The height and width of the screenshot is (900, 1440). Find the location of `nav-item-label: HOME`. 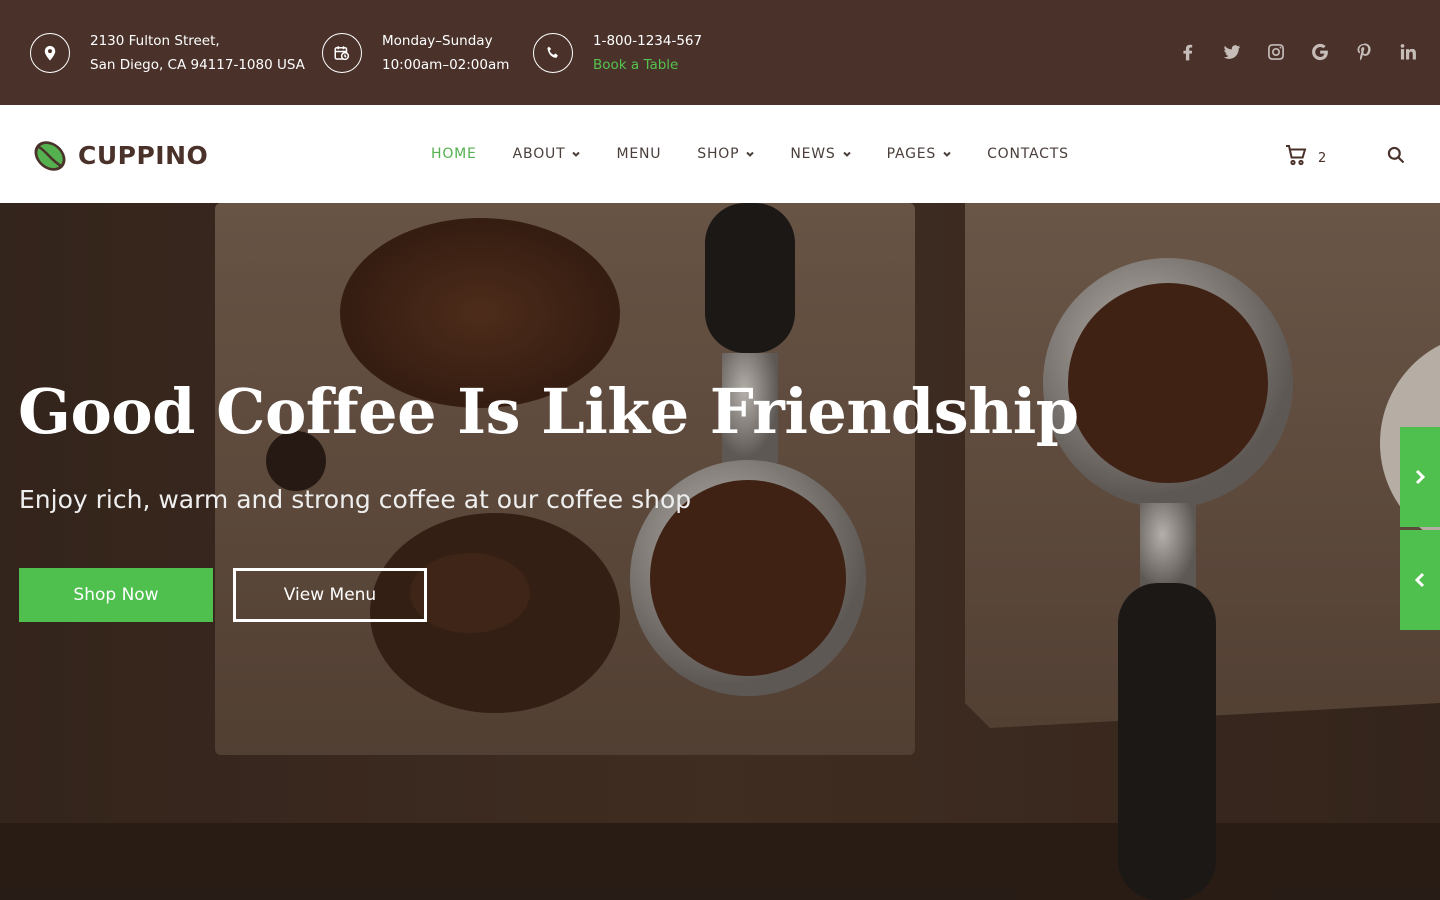

nav-item-label: HOME is located at coordinates (454, 154).